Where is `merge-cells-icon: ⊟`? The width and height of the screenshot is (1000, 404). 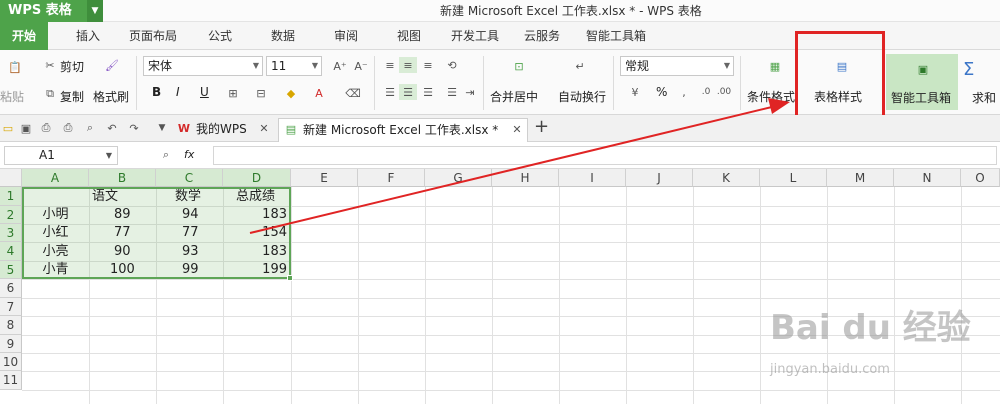 merge-cells-icon: ⊟ is located at coordinates (261, 93).